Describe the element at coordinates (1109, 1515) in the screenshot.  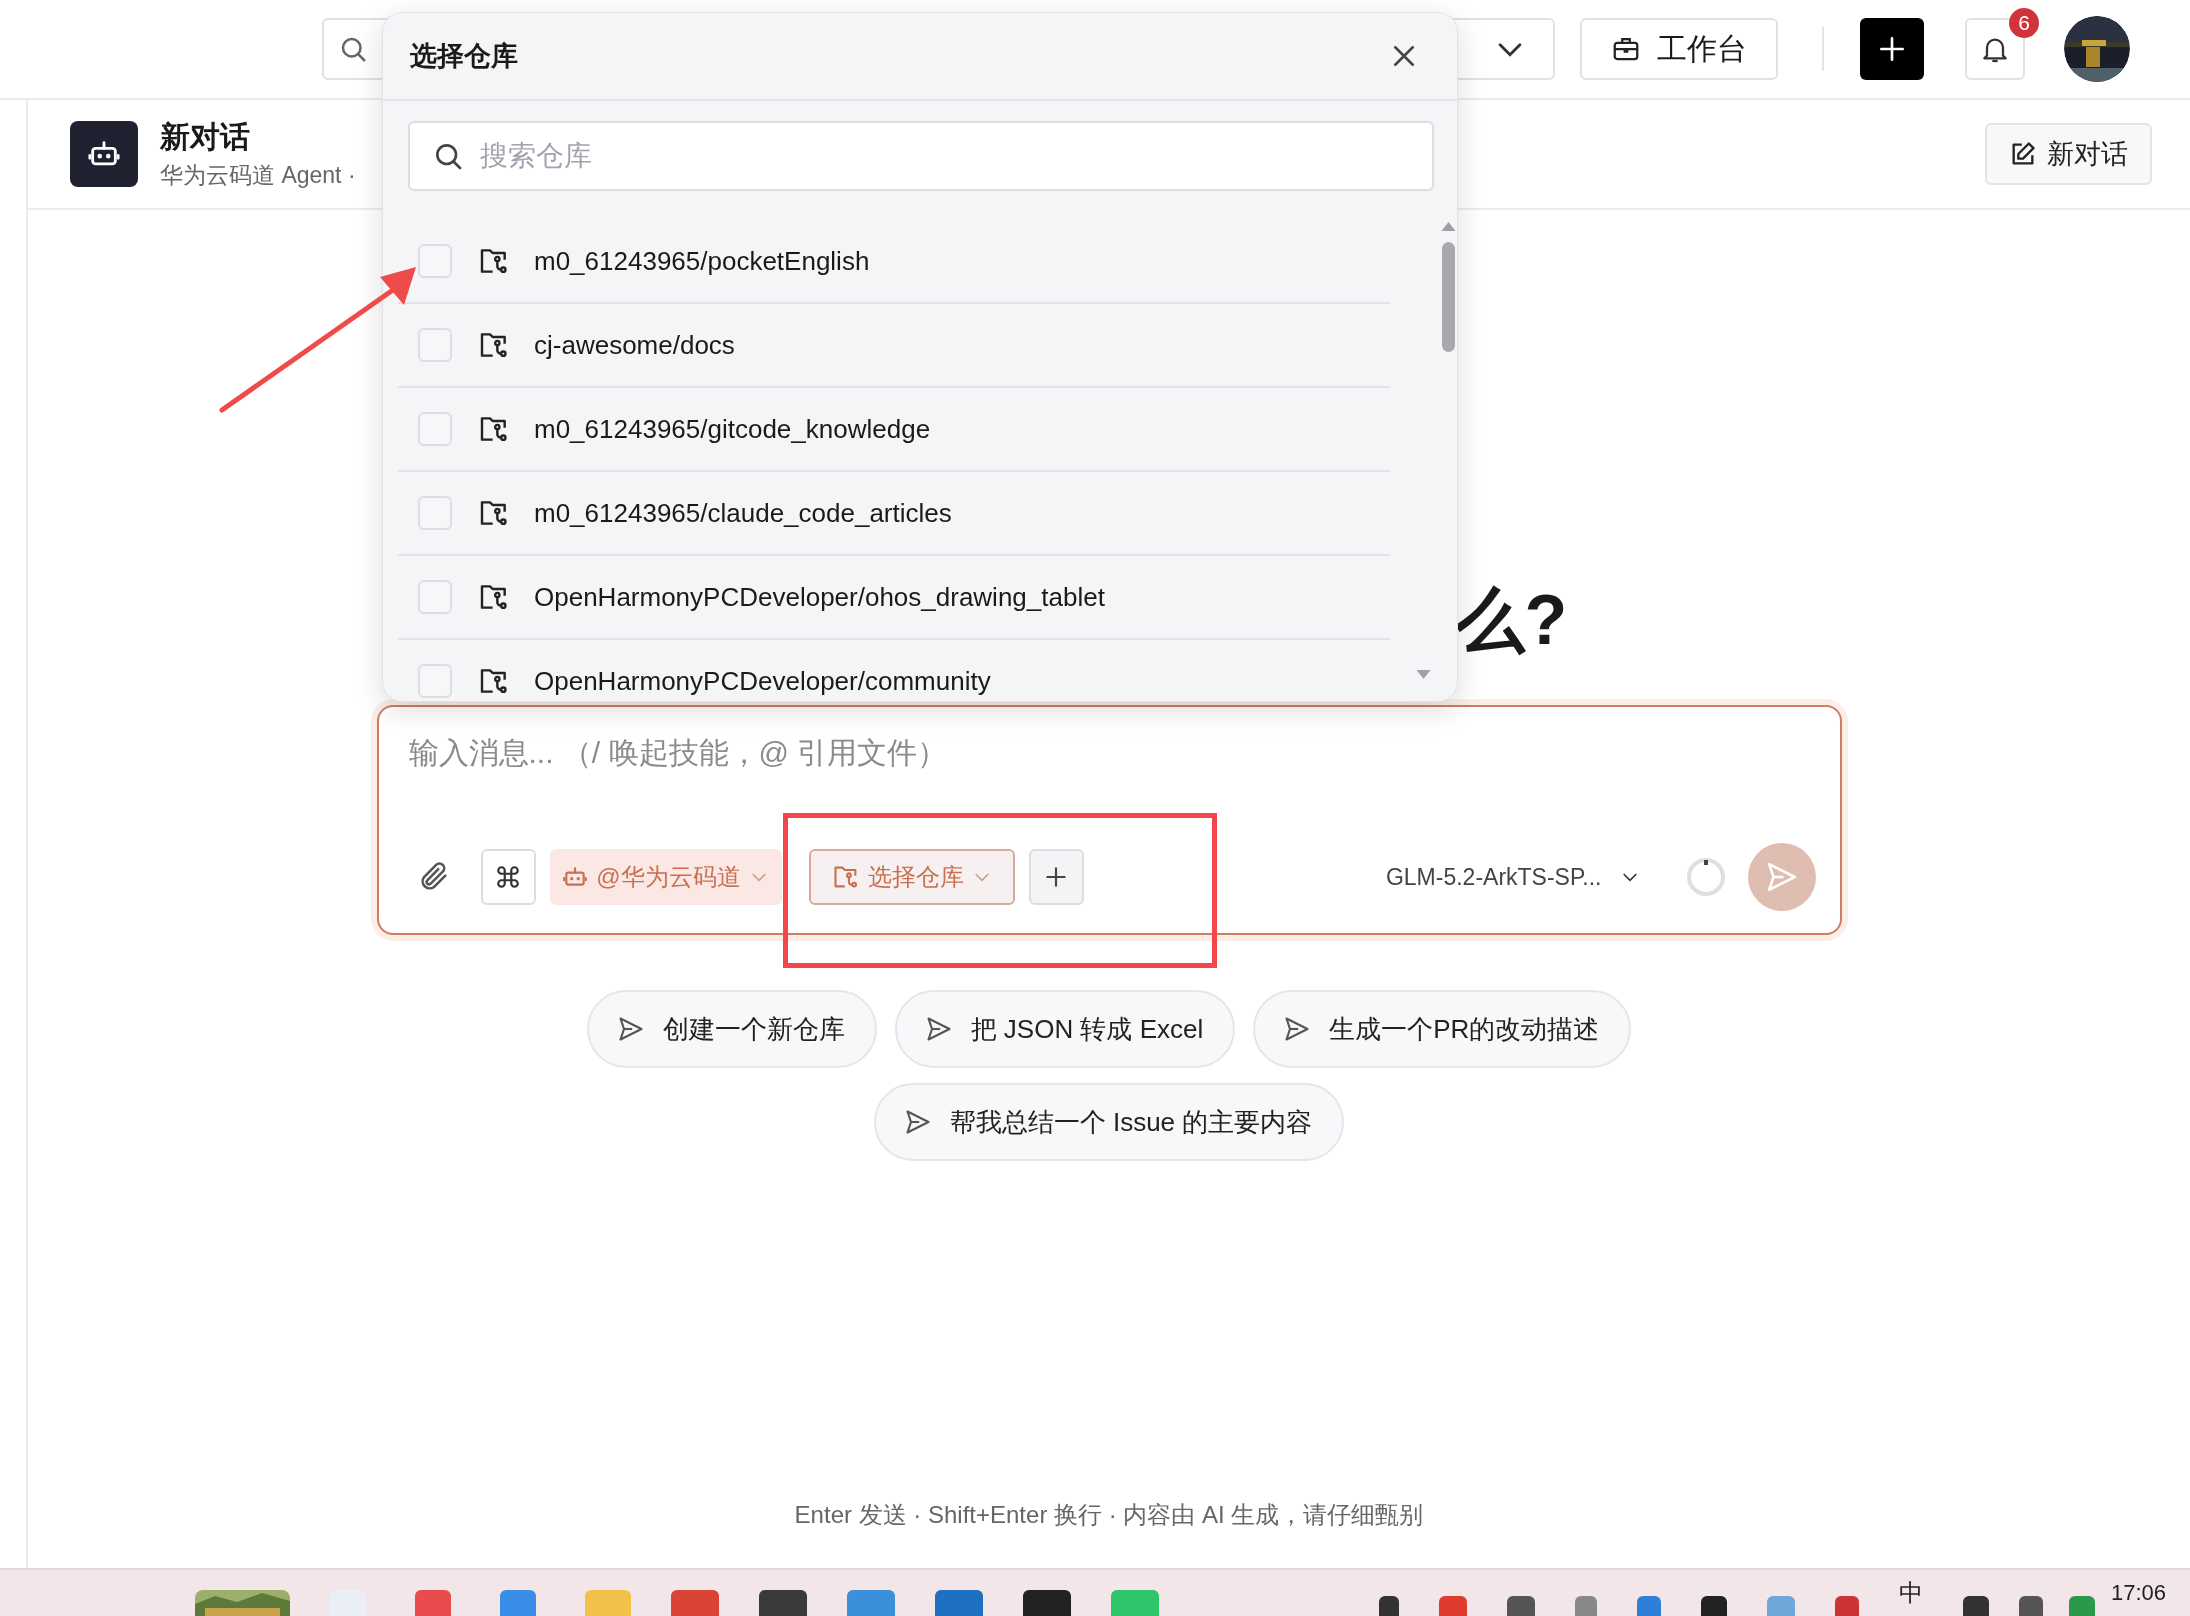
I see `footer-note: Enter 发送 · Shift+Enter 换行 · 内容由 AI 生成，请仔细甄别` at that location.